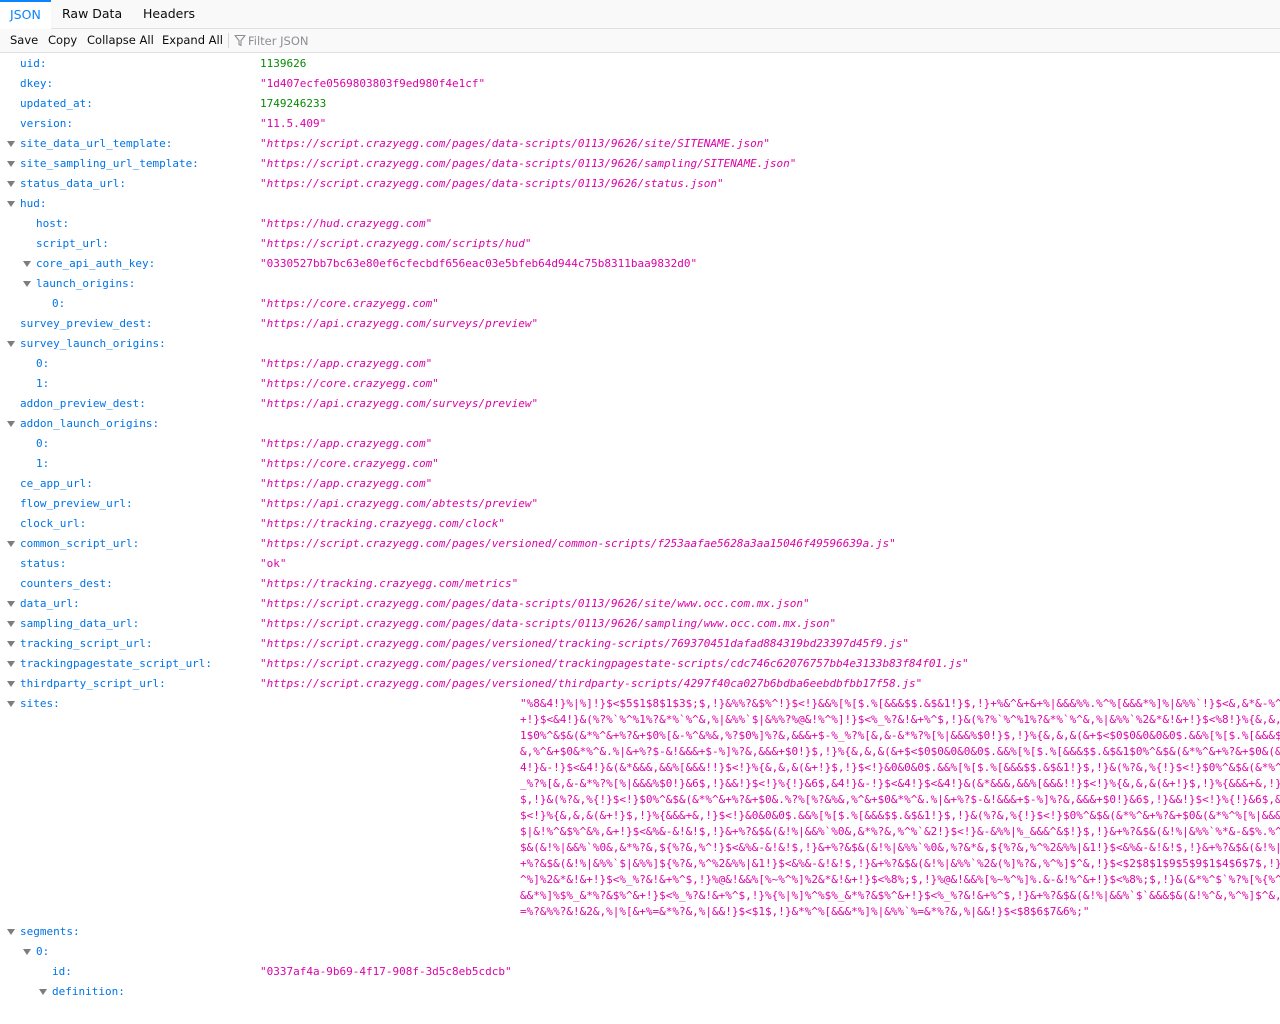 Image resolution: width=1280 pixels, height=1024 pixels. Describe the element at coordinates (640, 992) in the screenshot. I see `json-row: definition:` at that location.